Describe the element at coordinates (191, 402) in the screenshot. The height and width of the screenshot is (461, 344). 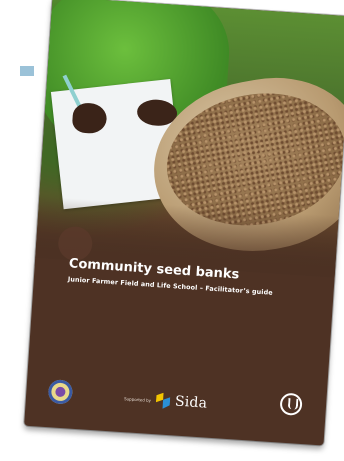
I see `sponsor-name: Sida` at that location.